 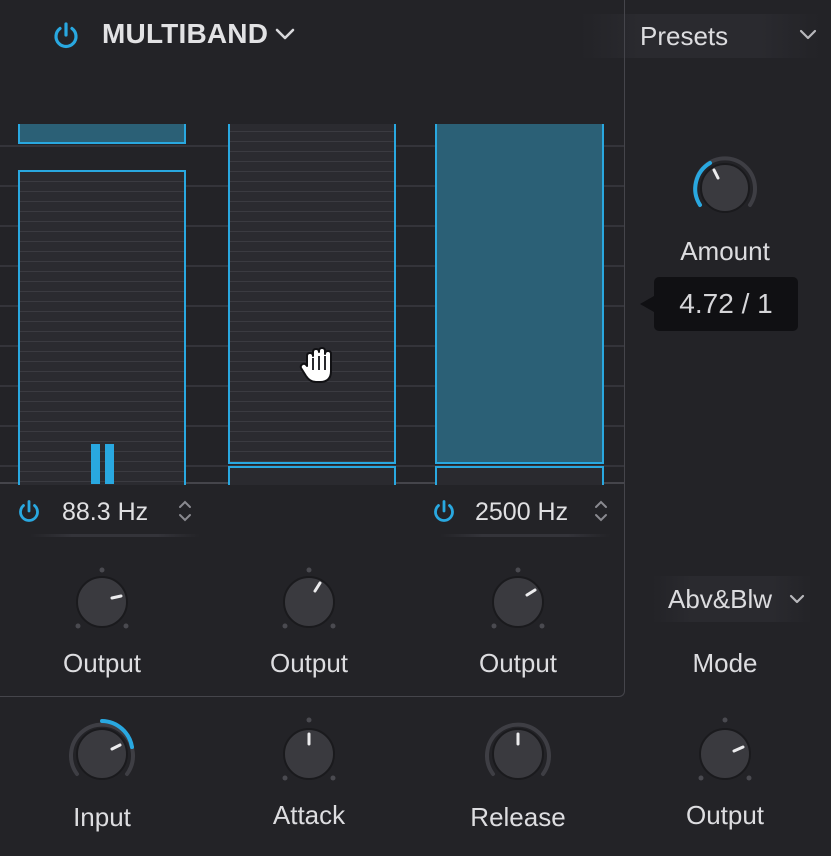 I want to click on low-band-lower-threshold, so click(x=102, y=327).